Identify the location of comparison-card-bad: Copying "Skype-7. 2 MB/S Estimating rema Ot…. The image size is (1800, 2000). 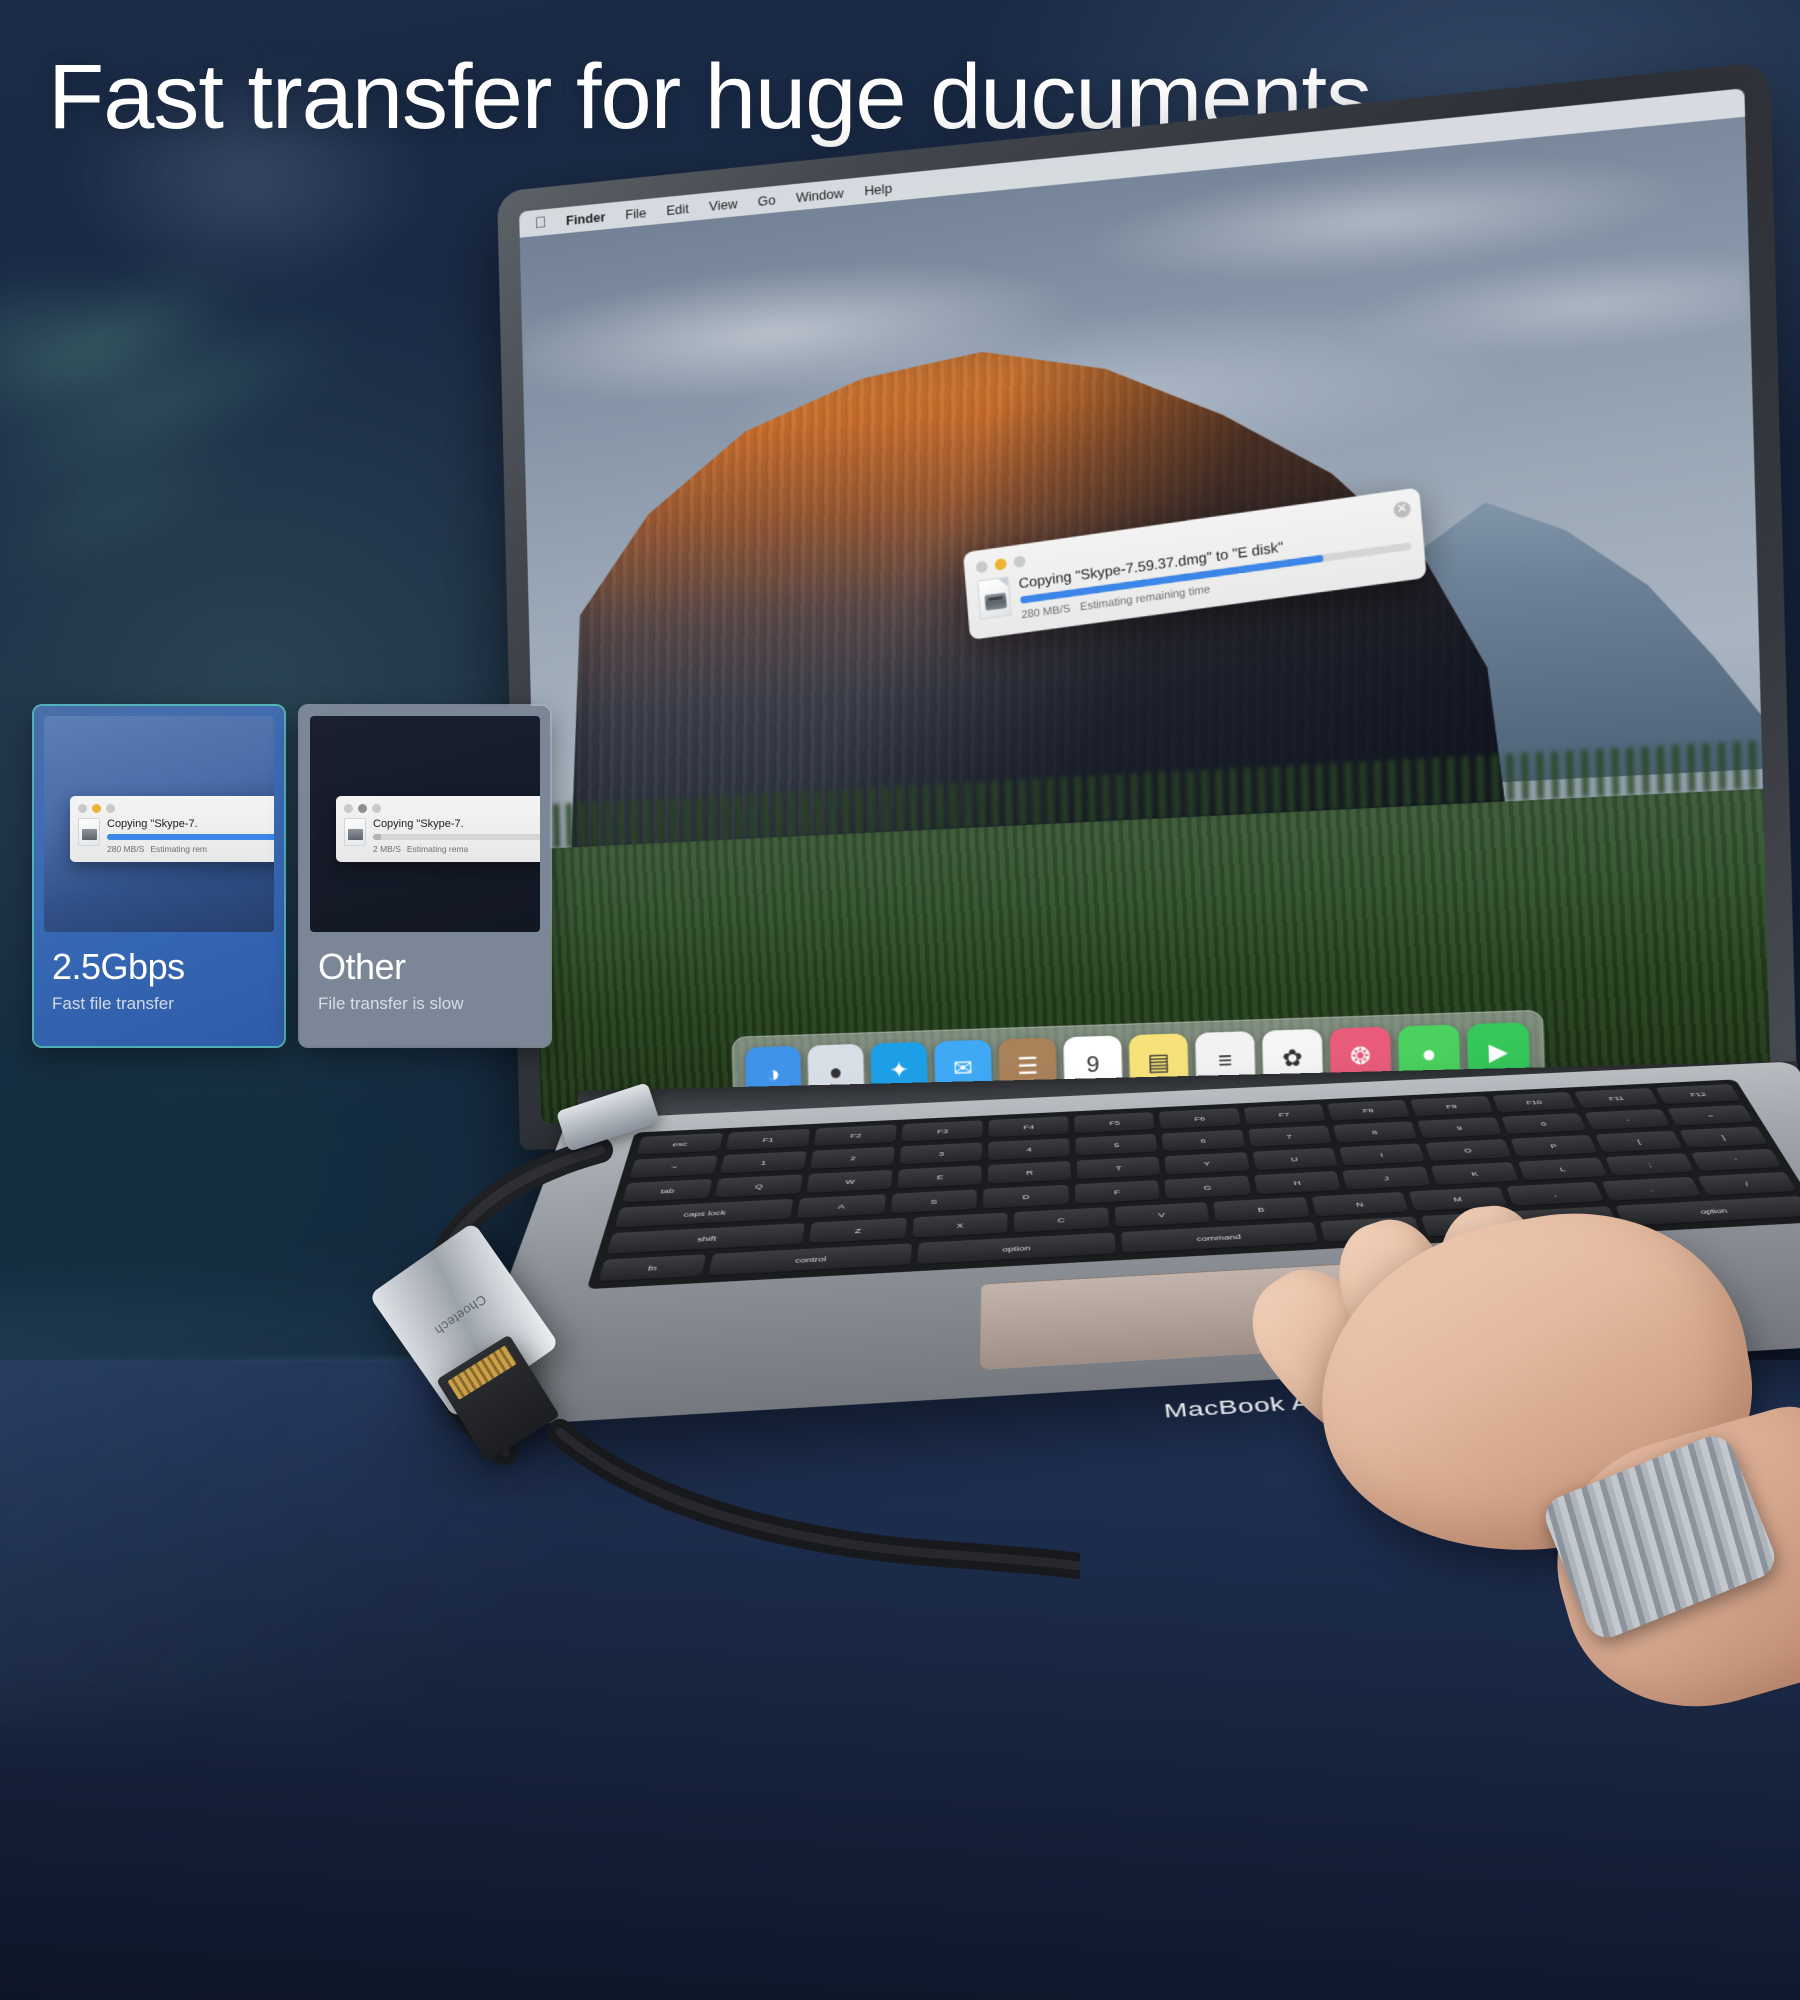
(425, 876).